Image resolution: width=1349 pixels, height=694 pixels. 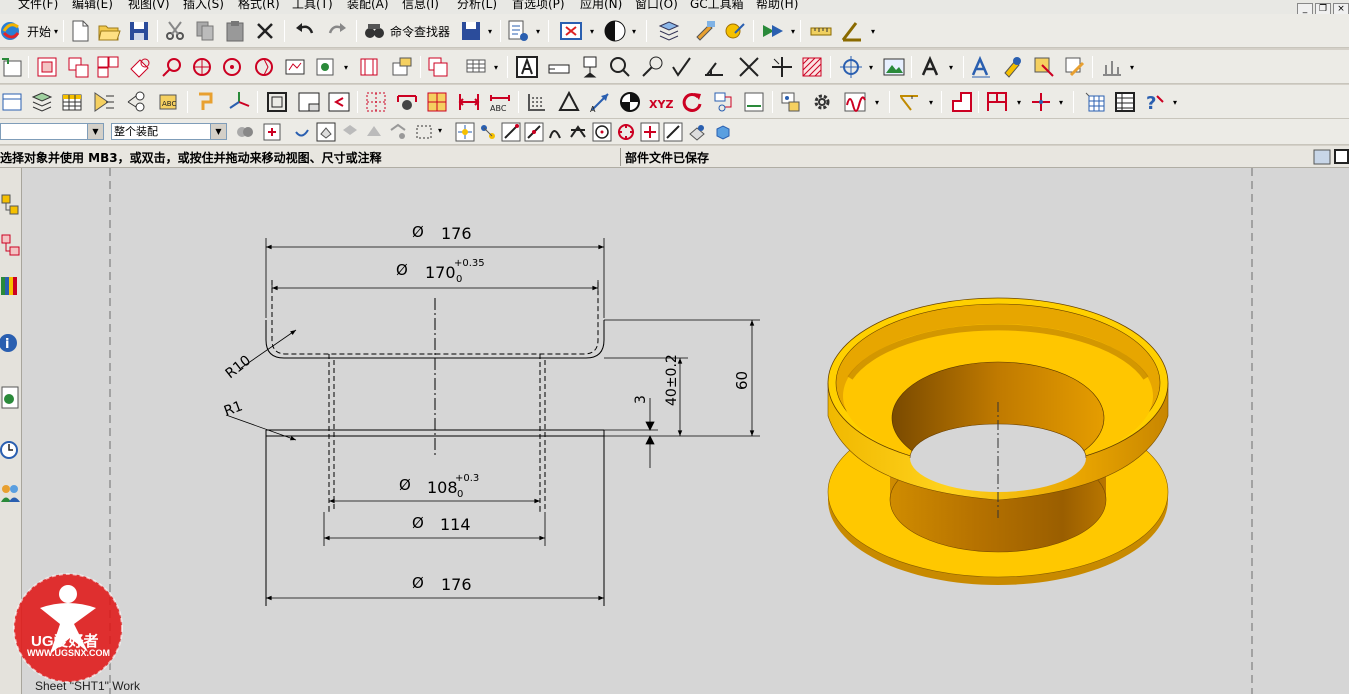 What do you see at coordinates (72, 102) in the screenshot?
I see `spreadsheet-icon` at bounding box center [72, 102].